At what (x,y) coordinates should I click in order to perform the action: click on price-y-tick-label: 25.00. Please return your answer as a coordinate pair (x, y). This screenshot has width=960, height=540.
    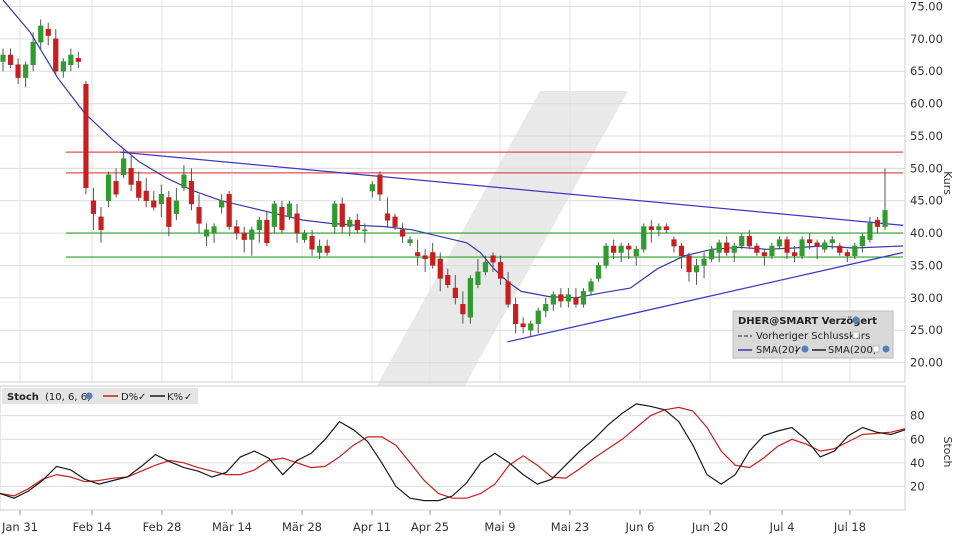
    Looking at the image, I should click on (926, 330).